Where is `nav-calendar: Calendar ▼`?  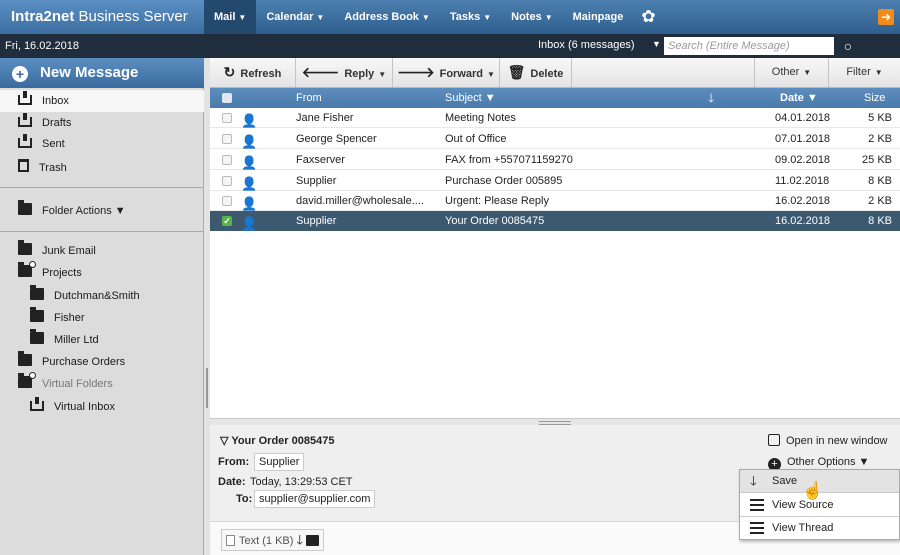
nav-calendar: Calendar ▼ is located at coordinates (295, 17).